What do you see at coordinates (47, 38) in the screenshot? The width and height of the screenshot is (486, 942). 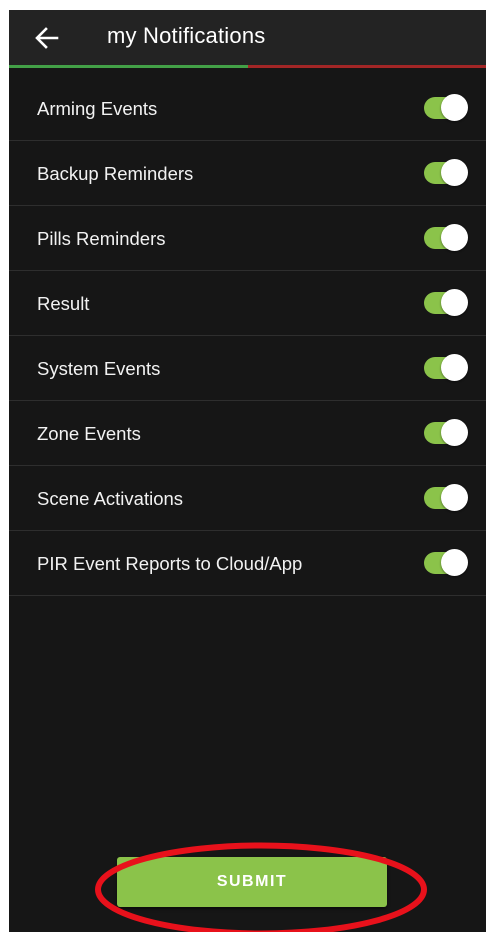 I see `arrow-left-icon` at bounding box center [47, 38].